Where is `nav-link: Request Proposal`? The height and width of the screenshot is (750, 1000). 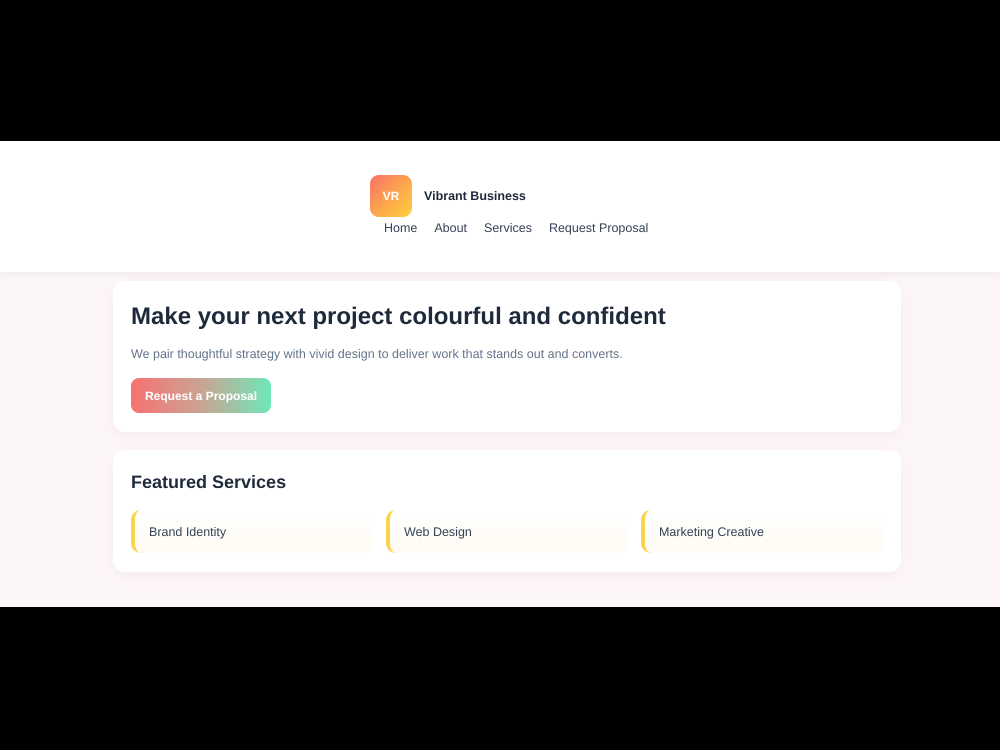
nav-link: Request Proposal is located at coordinates (598, 228).